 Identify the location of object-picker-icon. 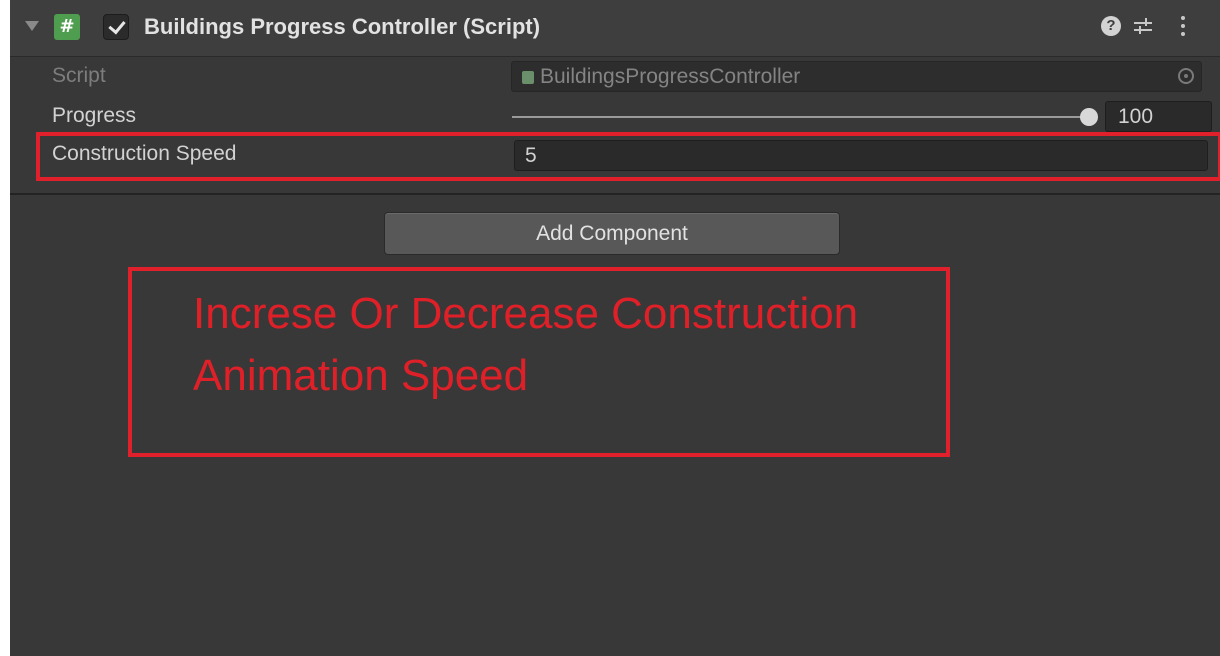
(1186, 76).